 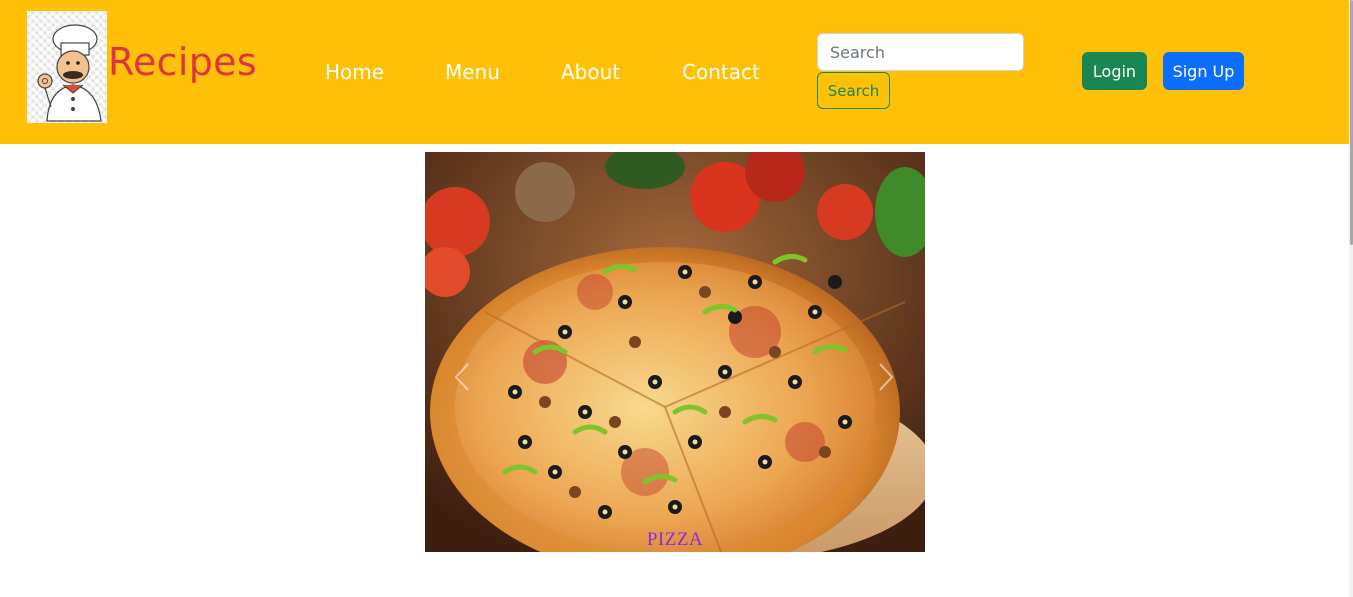 What do you see at coordinates (1114, 71) in the screenshot?
I see `login-button: Login` at bounding box center [1114, 71].